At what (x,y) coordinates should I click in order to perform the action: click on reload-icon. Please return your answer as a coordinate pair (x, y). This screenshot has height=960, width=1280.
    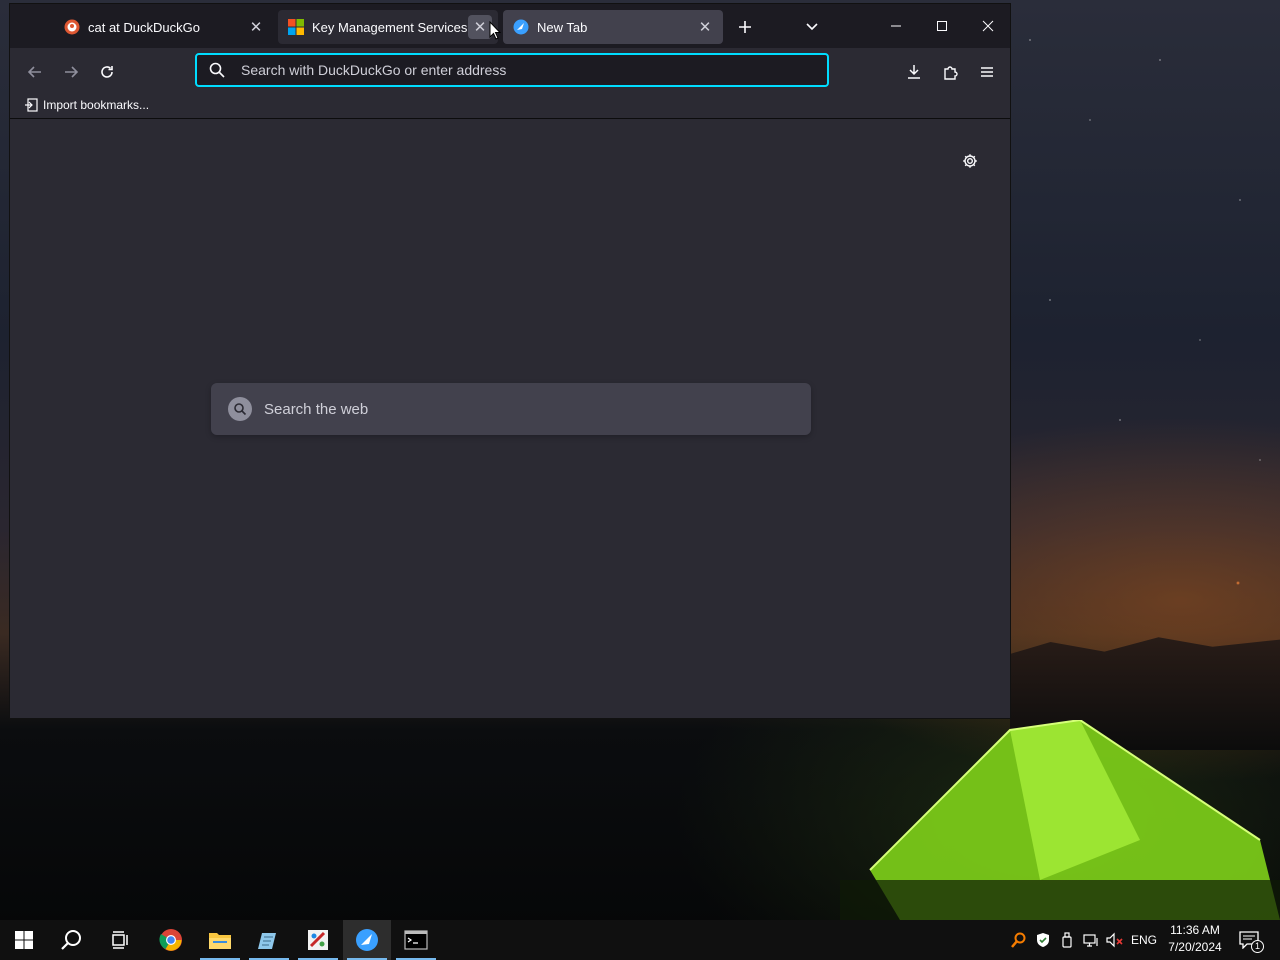
    Looking at the image, I should click on (107, 72).